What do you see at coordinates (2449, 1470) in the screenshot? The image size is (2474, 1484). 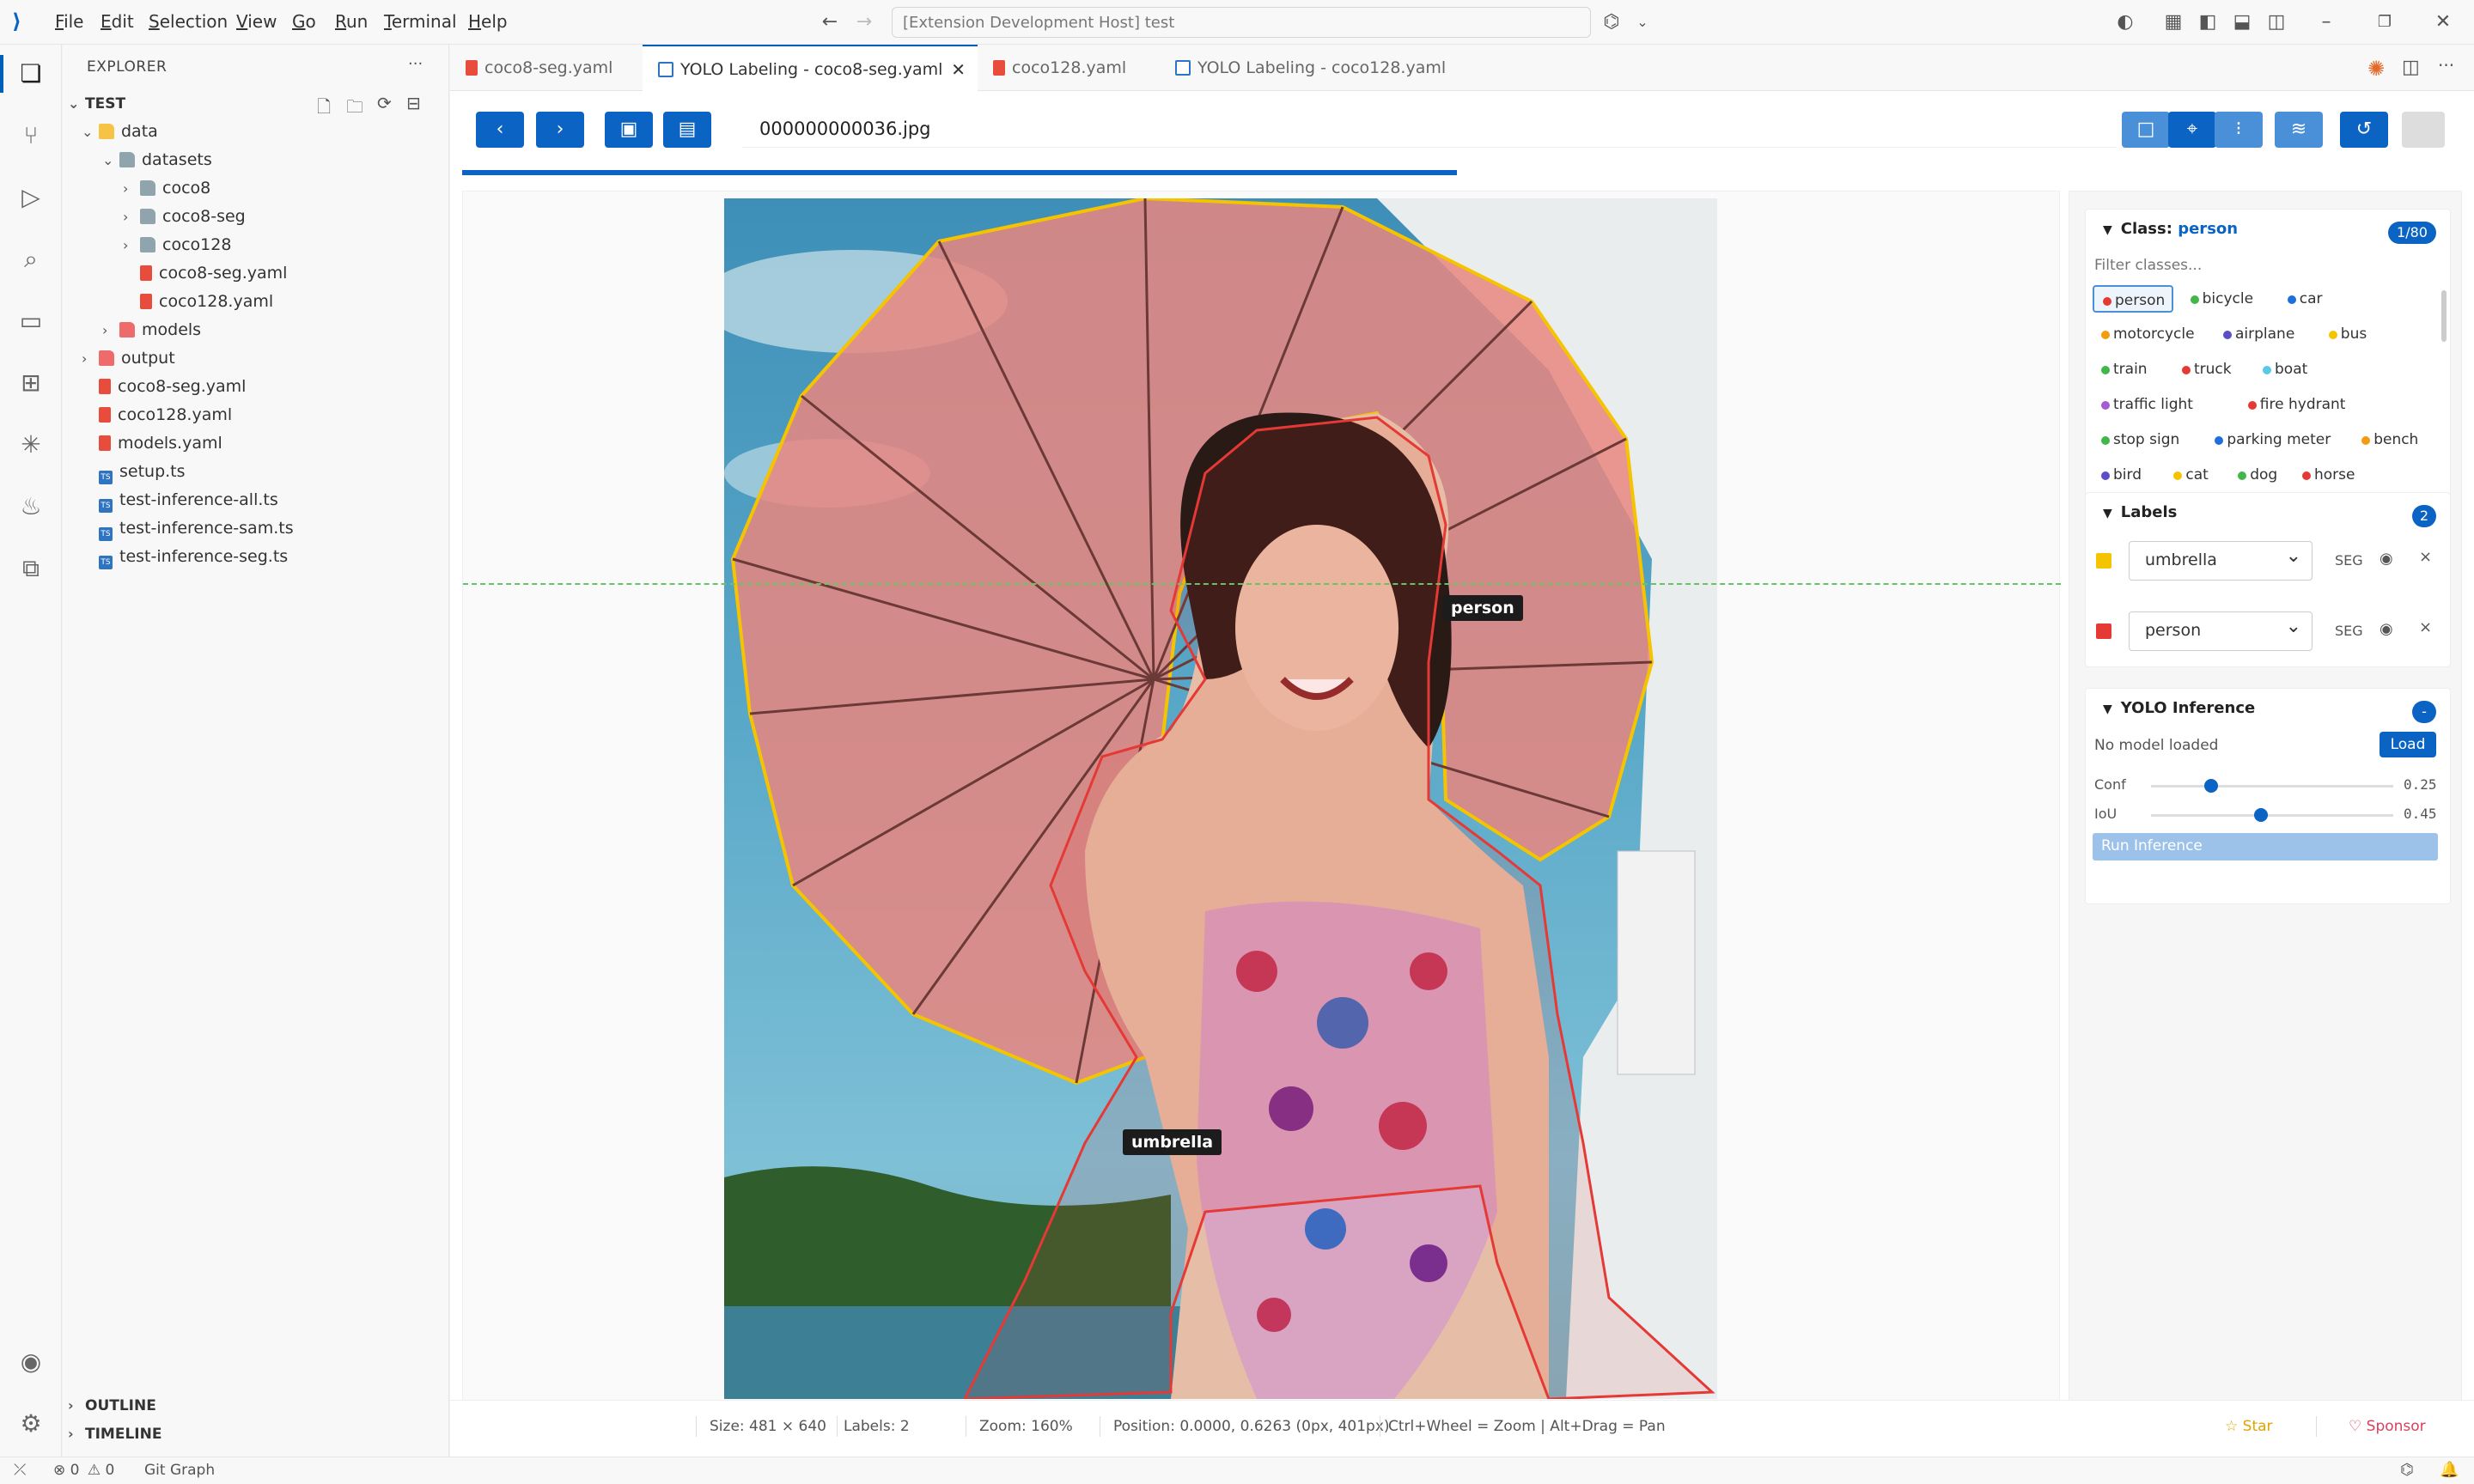 I see `notifications-bell-icon: 🔔` at bounding box center [2449, 1470].